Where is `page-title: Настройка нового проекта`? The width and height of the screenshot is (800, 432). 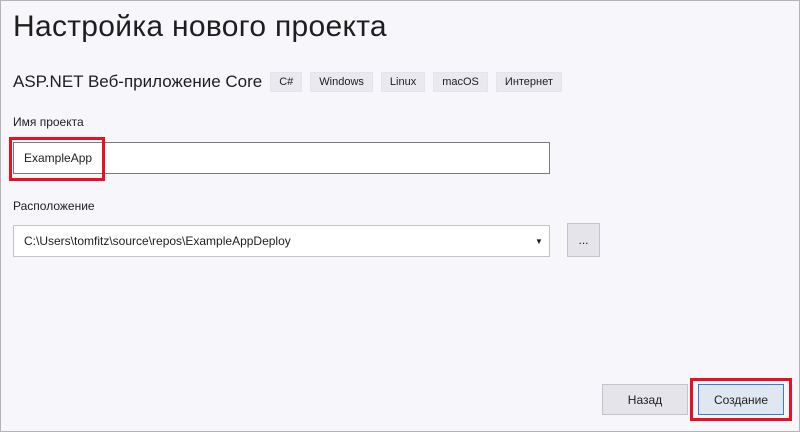
page-title: Настройка нового проекта is located at coordinates (200, 26).